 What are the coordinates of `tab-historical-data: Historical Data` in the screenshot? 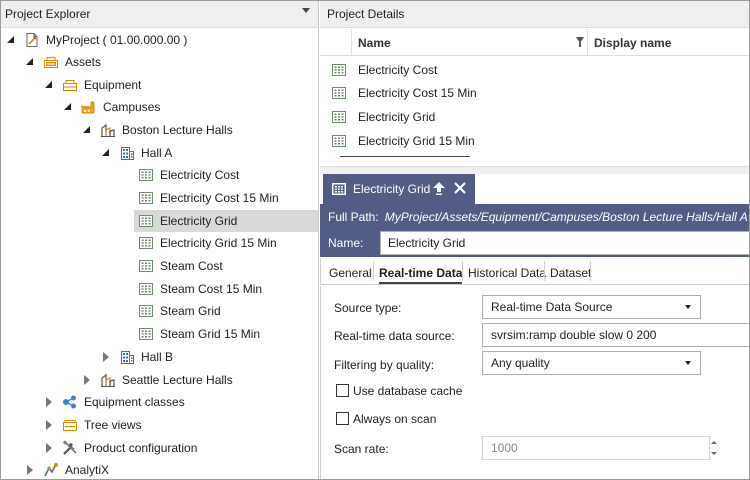 It's located at (507, 273).